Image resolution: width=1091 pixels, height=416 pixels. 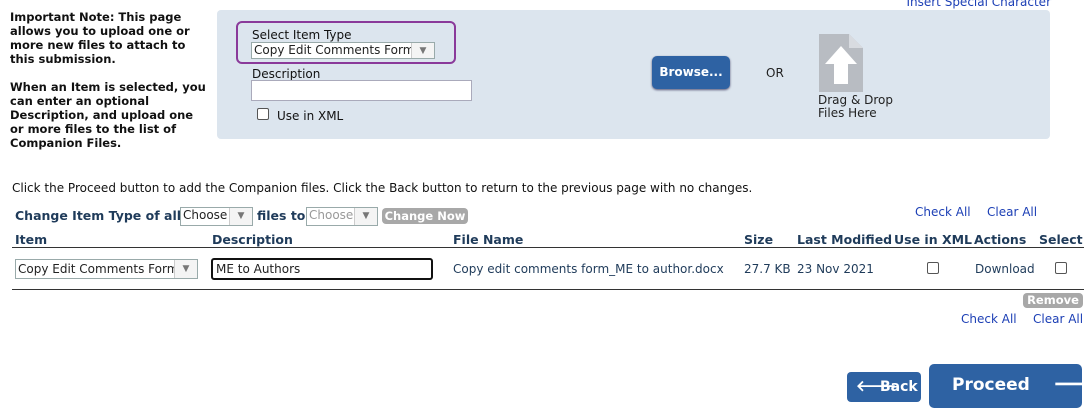 What do you see at coordinates (361, 90) in the screenshot?
I see `description-field` at bounding box center [361, 90].